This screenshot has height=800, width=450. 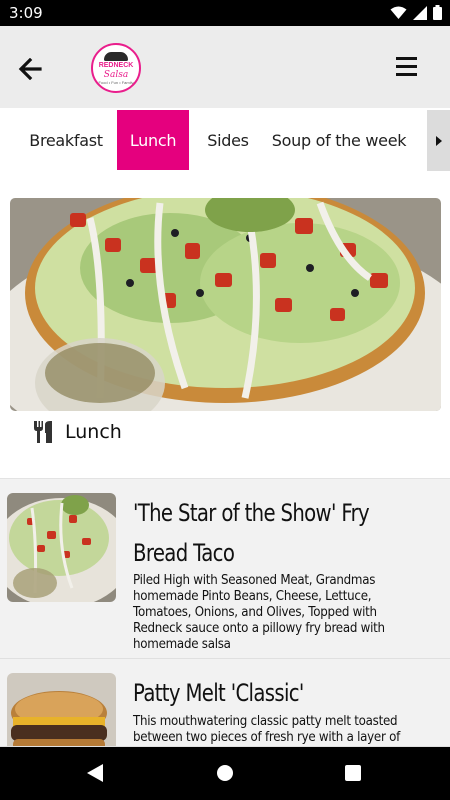 What do you see at coordinates (116, 56) in the screenshot?
I see `cowboy-hat-icon` at bounding box center [116, 56].